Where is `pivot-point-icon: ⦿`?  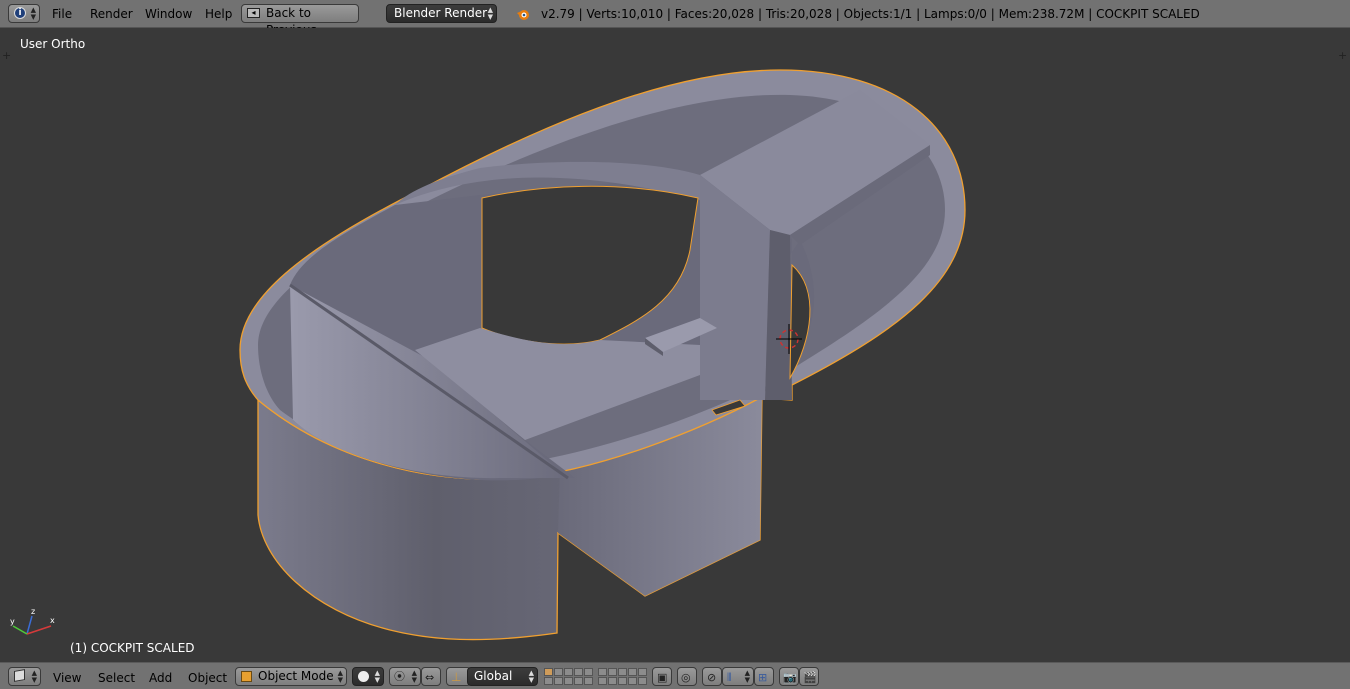
pivot-point-icon: ⦿ is located at coordinates (399, 676).